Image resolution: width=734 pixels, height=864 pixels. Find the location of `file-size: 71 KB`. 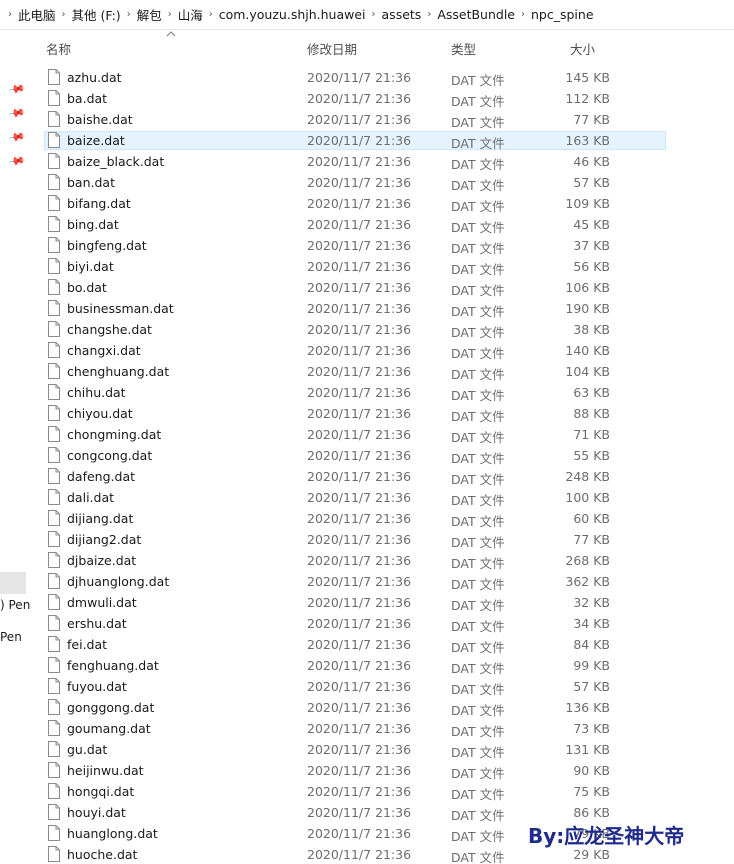

file-size: 71 KB is located at coordinates (591, 434).